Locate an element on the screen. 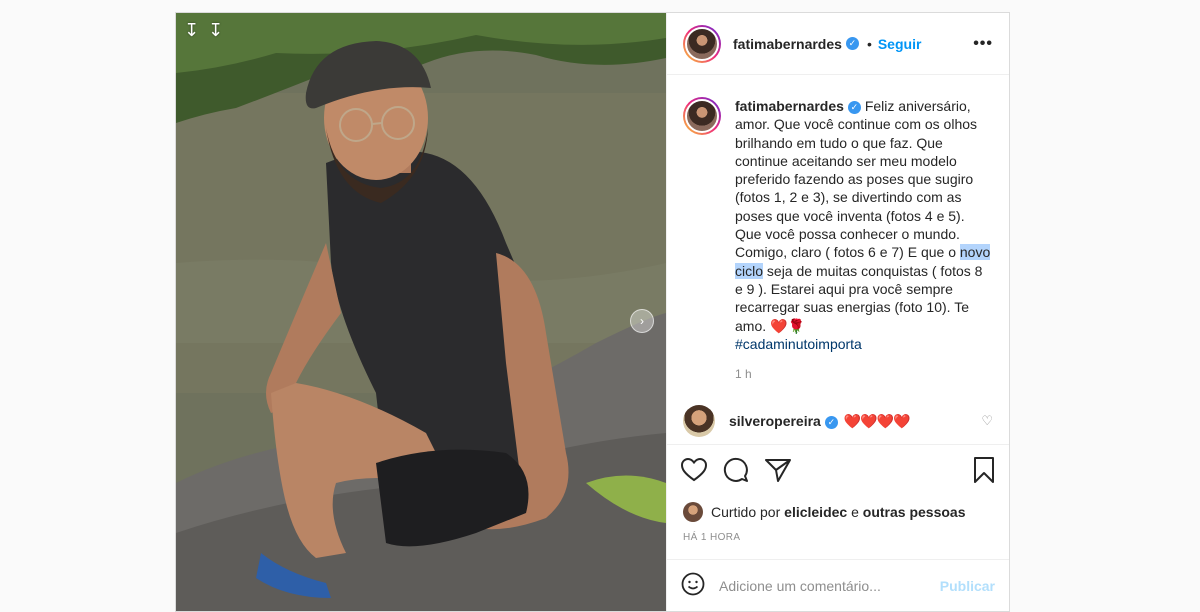 This screenshot has width=1200, height=612. other-likers-link: outras pessoas is located at coordinates (914, 512).